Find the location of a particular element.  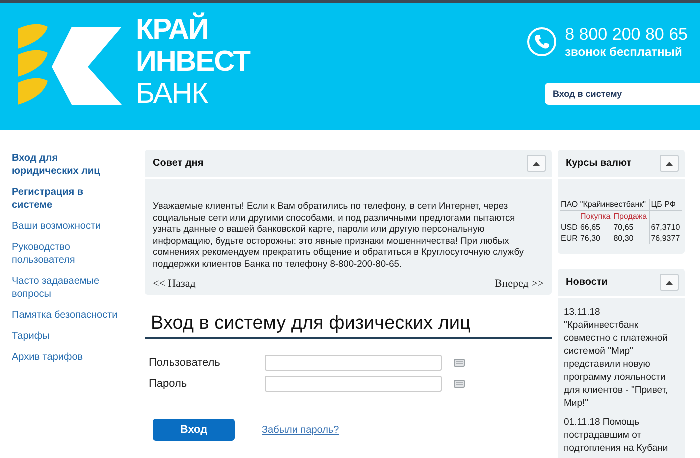

phone-icon is located at coordinates (542, 42).